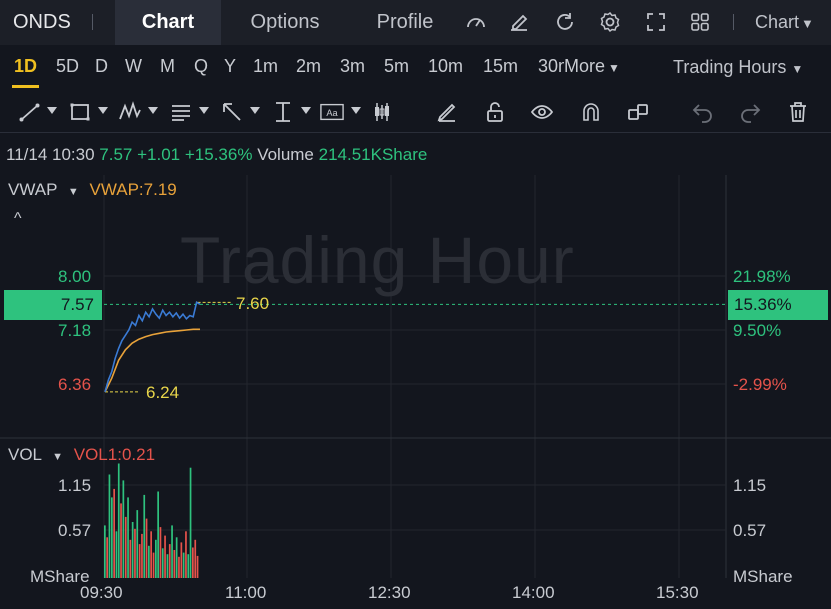 This screenshot has height=609, width=831. I want to click on x-axis-label: 09:30, so click(101, 592).